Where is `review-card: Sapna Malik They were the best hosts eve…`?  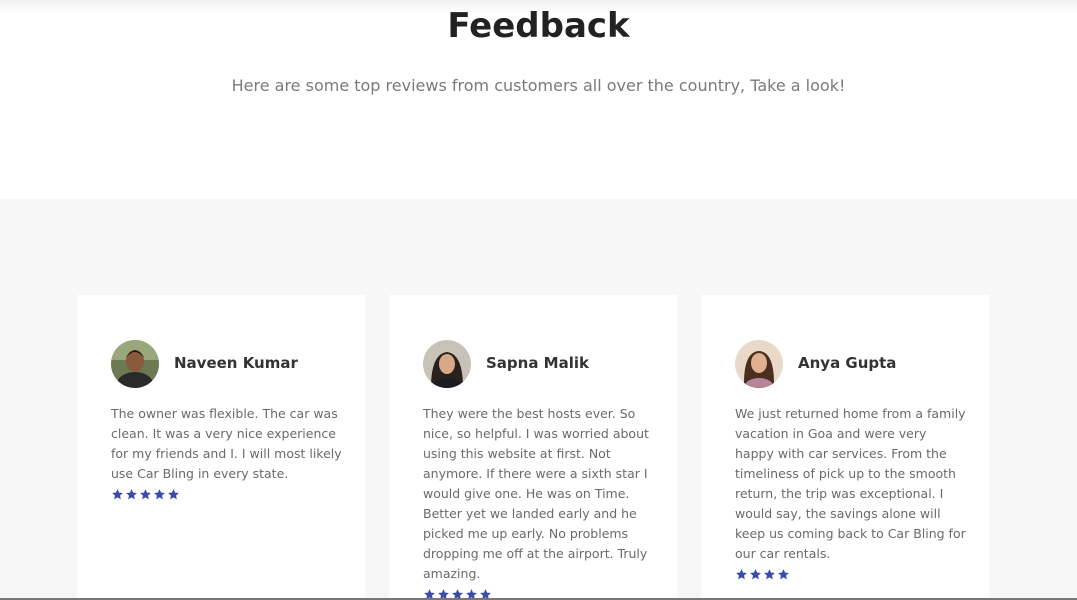 review-card: Sapna Malik They were the best hosts eve… is located at coordinates (533, 447).